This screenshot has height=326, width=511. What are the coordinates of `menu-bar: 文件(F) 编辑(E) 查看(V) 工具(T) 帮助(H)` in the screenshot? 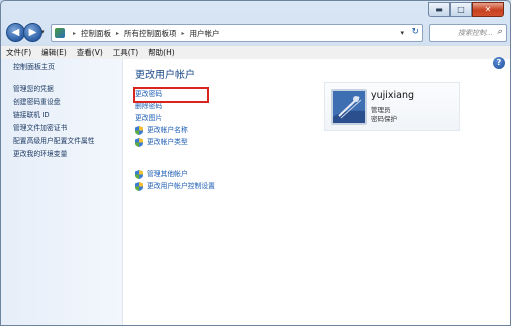 It's located at (255, 52).